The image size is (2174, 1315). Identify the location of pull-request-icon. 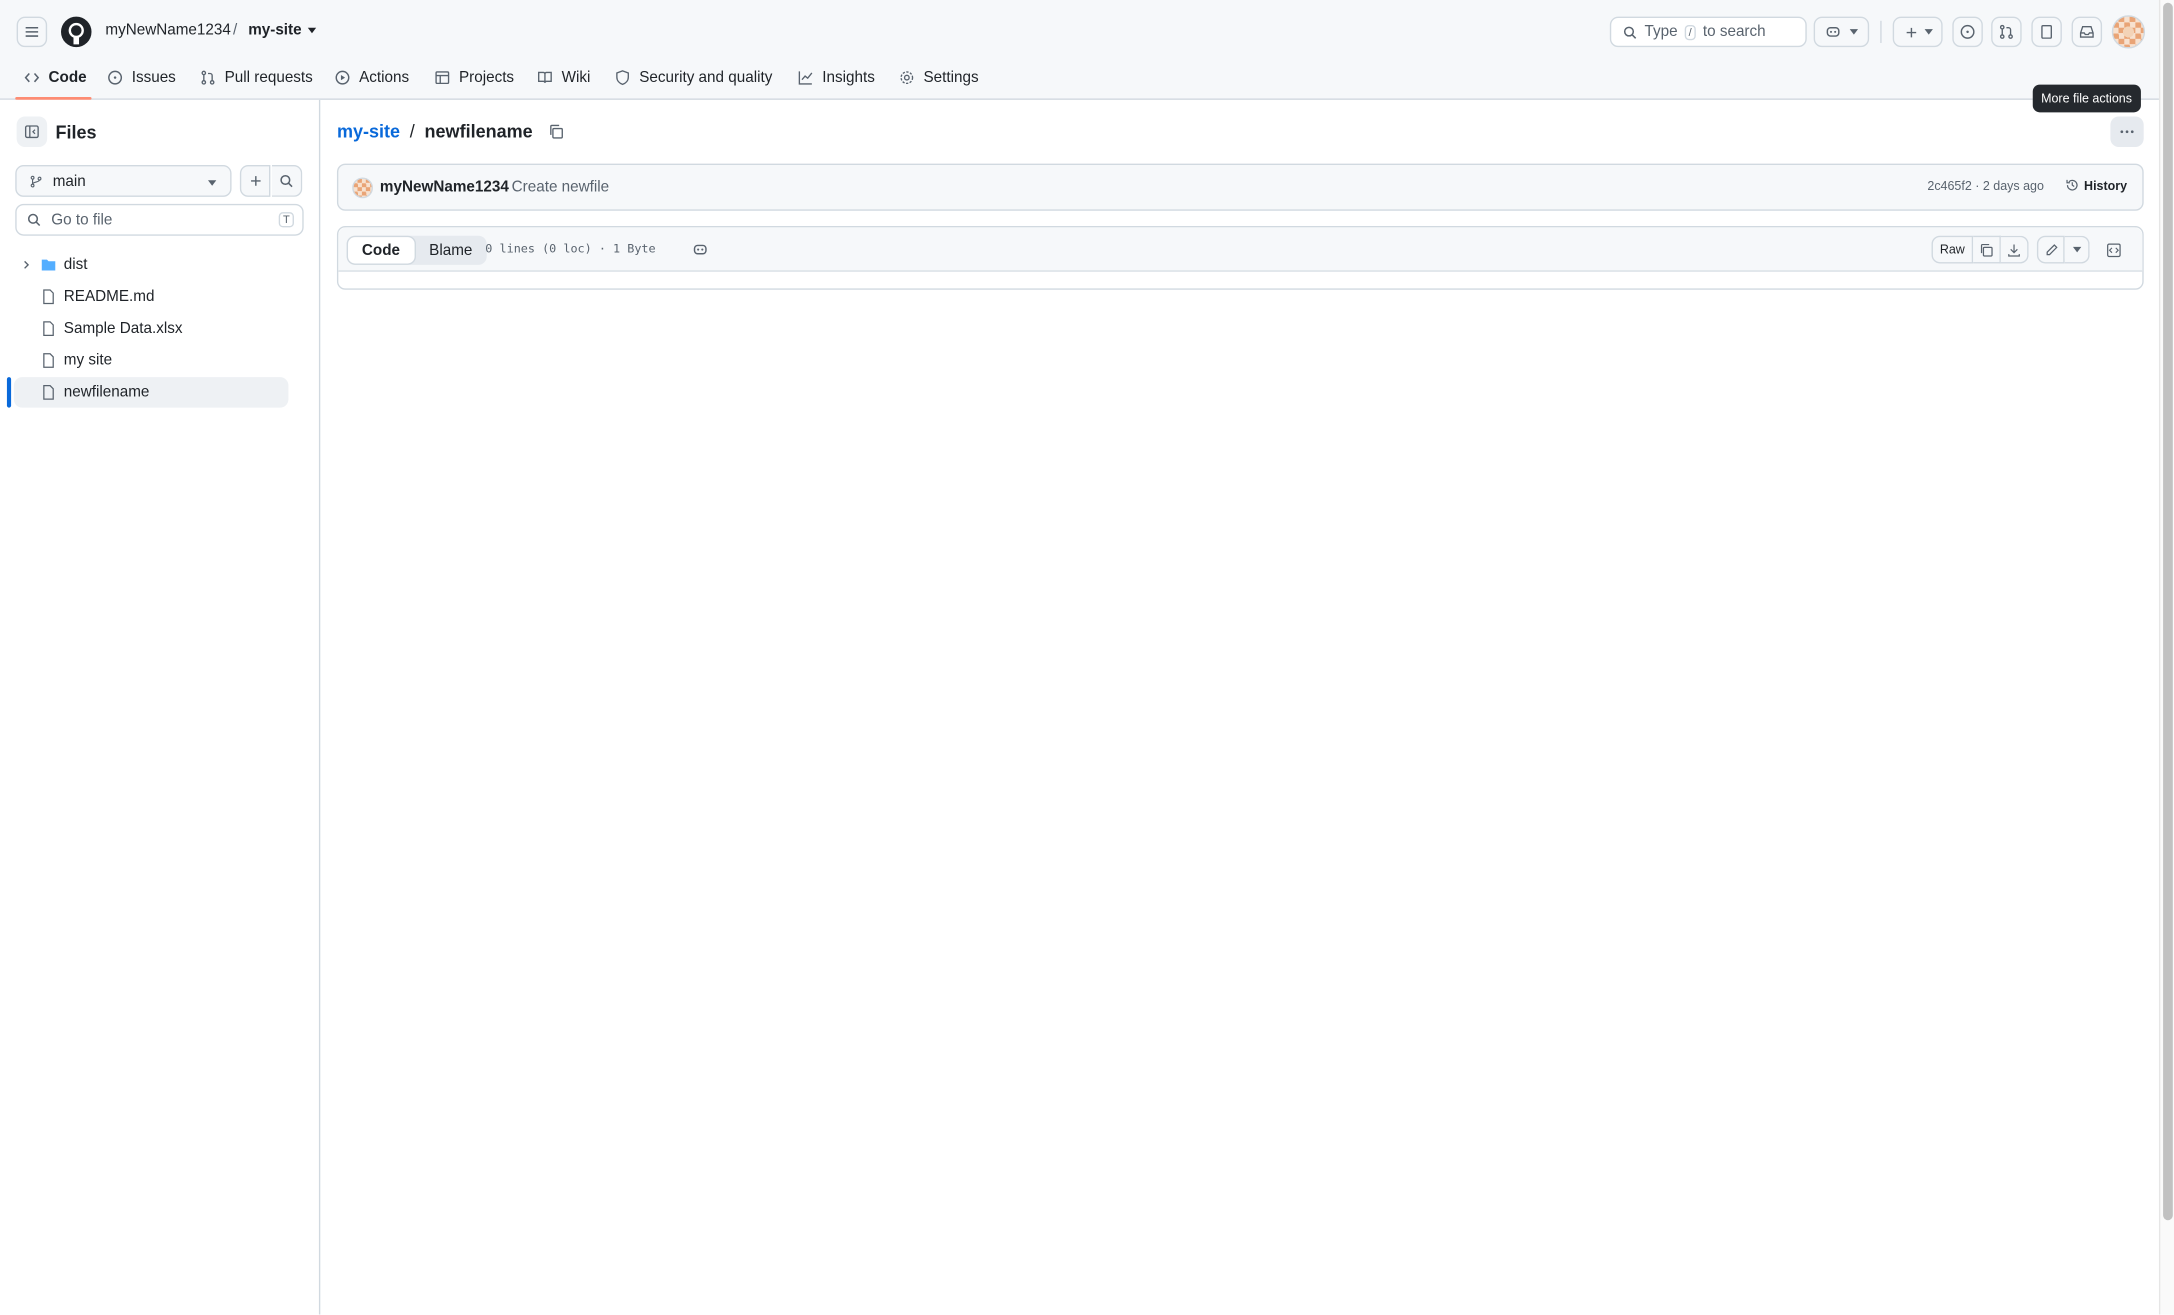
(208, 77).